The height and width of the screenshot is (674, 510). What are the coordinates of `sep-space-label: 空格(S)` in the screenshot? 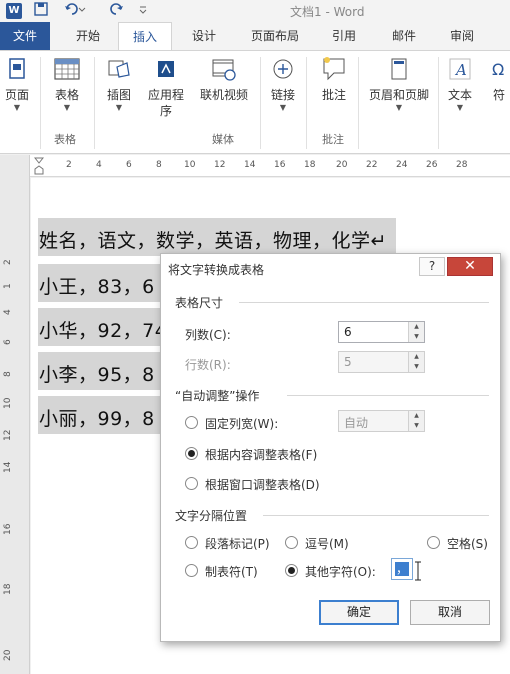 It's located at (467, 543).